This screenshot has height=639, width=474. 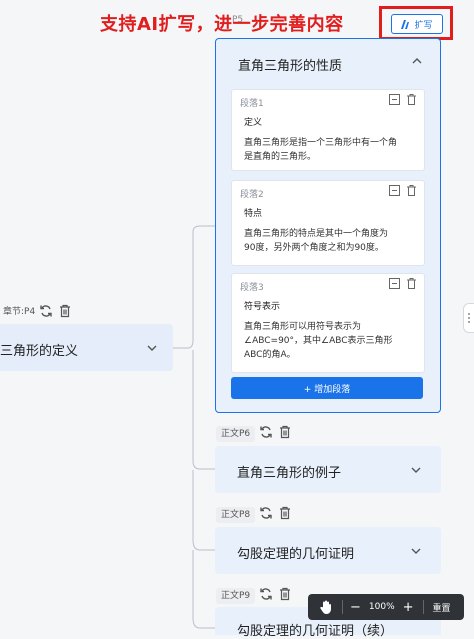 What do you see at coordinates (328, 130) in the screenshot?
I see `paragraph-card: 段落1 定义 直角三角形是指一个三角形中有一个角 是直角的三角形。` at bounding box center [328, 130].